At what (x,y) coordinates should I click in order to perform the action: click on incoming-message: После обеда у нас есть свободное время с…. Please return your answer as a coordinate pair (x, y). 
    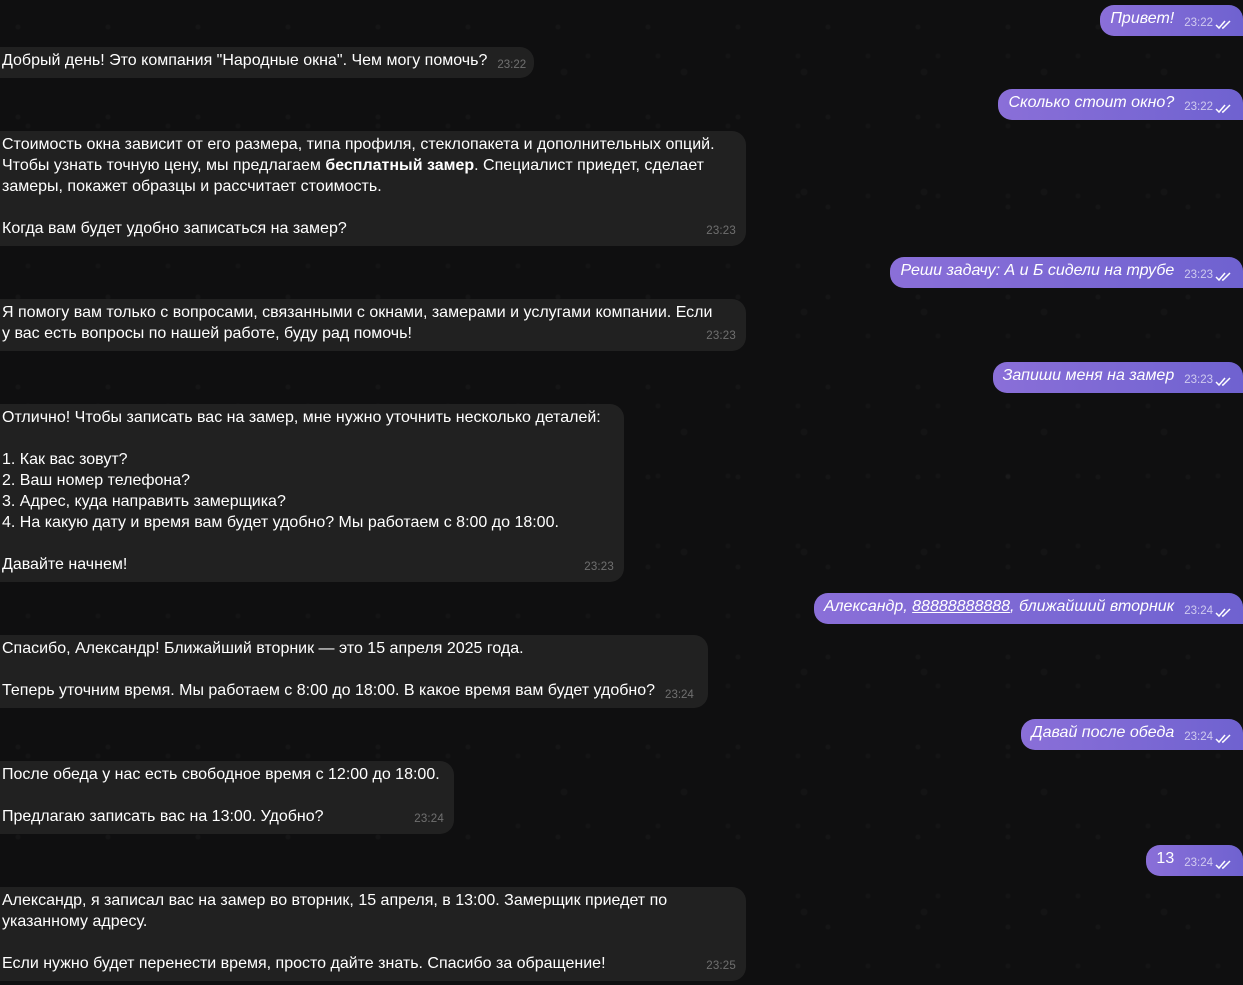
    Looking at the image, I should click on (227, 797).